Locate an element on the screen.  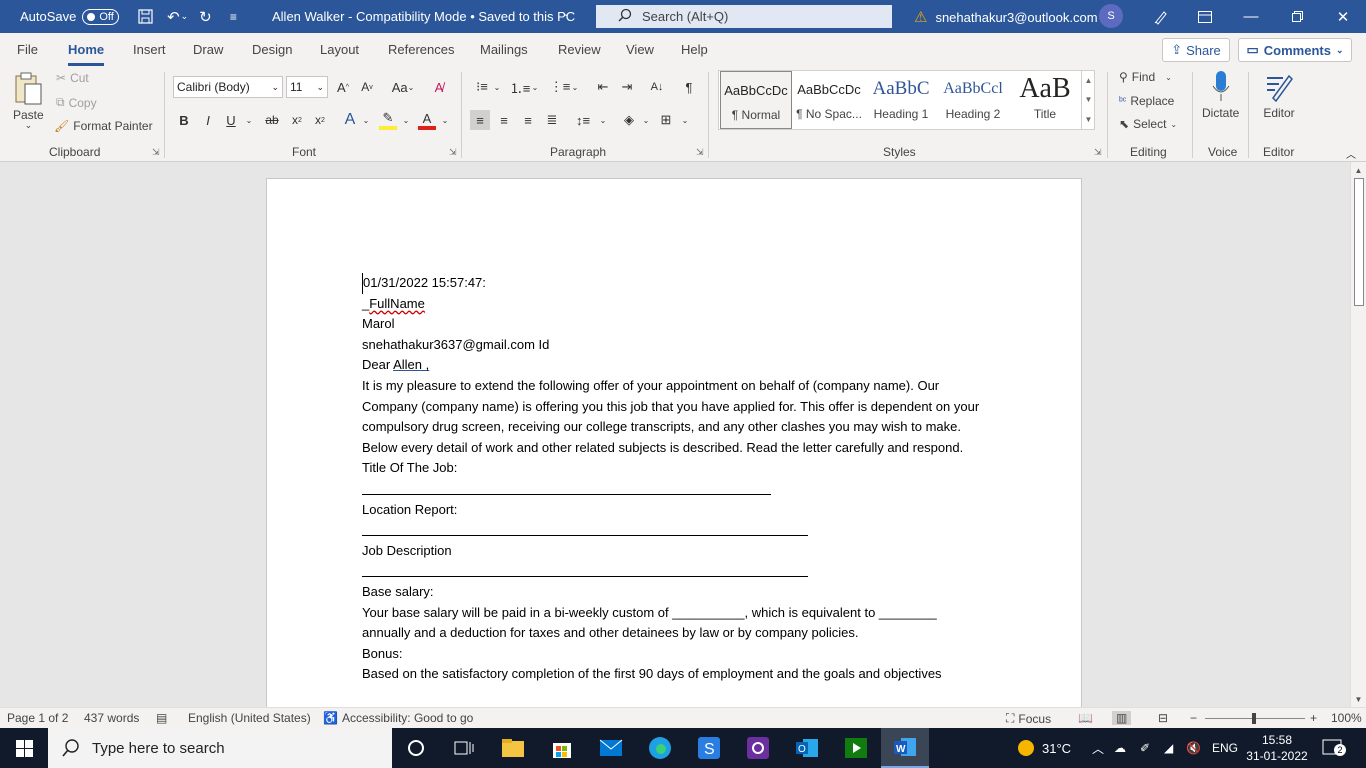
app-s-icon: S is located at coordinates (709, 748).